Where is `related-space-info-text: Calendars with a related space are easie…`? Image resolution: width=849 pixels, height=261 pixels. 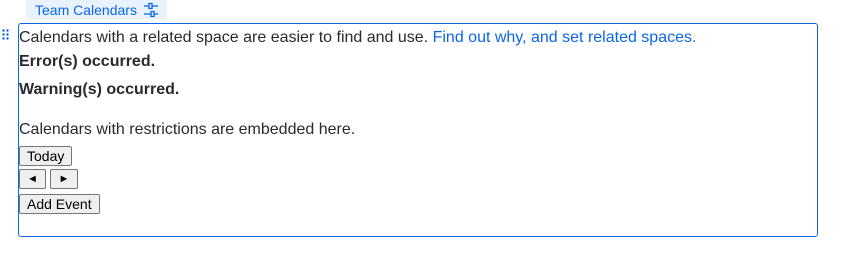 related-space-info-text: Calendars with a related space are easie… is located at coordinates (224, 37).